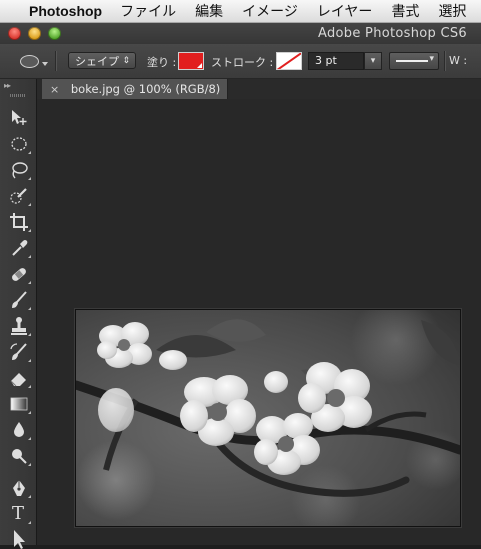 This screenshot has height=549, width=481. I want to click on fill-color-swatch, so click(191, 61).